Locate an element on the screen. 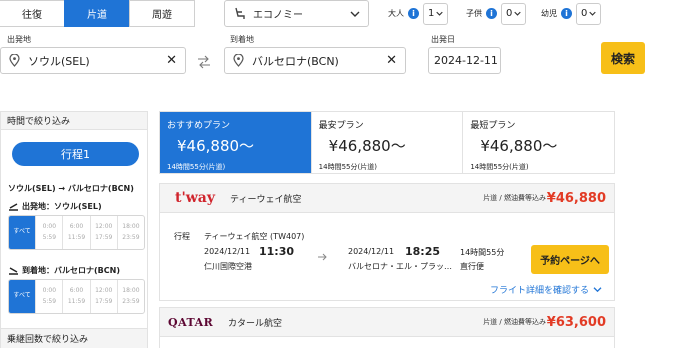  children-group: 子供 i 0 is located at coordinates (496, 13).